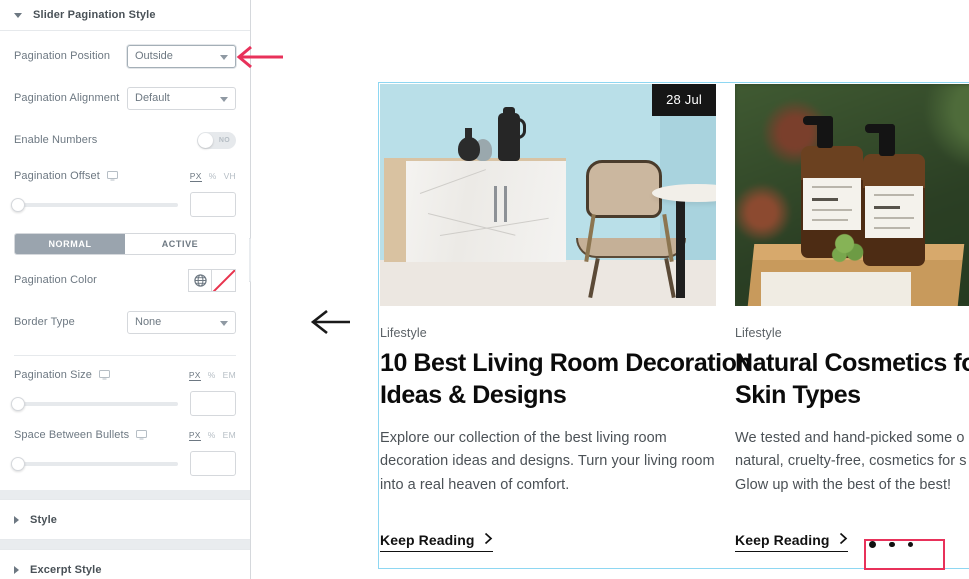  Describe the element at coordinates (181, 56) in the screenshot. I see `pagination-position-select: Outside` at that location.